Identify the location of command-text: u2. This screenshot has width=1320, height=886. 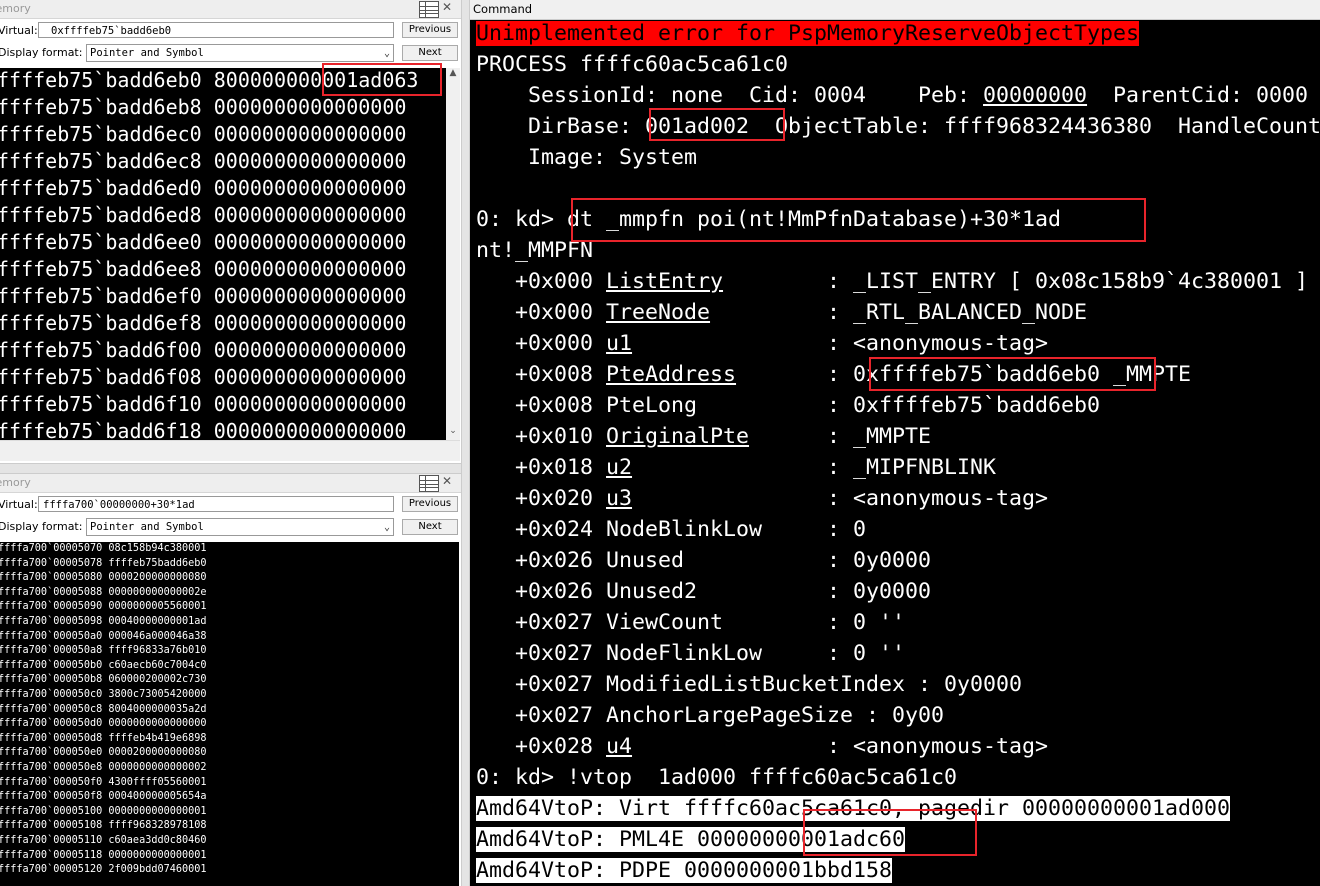
(619, 467).